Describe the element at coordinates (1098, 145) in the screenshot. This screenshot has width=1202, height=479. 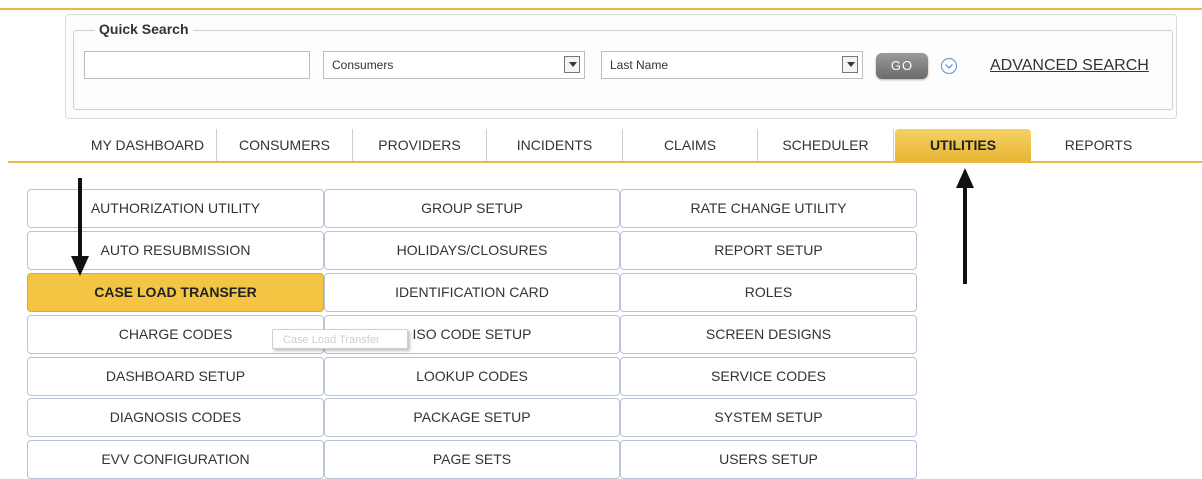
I see `tab-reports: REPORTS` at that location.